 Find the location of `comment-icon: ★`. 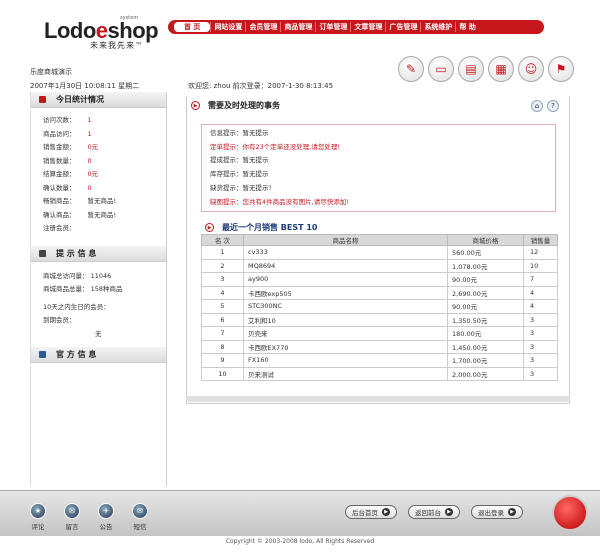

comment-icon: ★ is located at coordinates (38, 511).